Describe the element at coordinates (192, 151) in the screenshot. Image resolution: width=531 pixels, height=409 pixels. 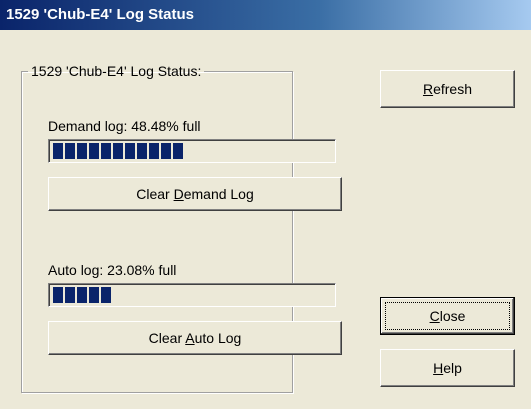
I see `demand-log-progress` at that location.